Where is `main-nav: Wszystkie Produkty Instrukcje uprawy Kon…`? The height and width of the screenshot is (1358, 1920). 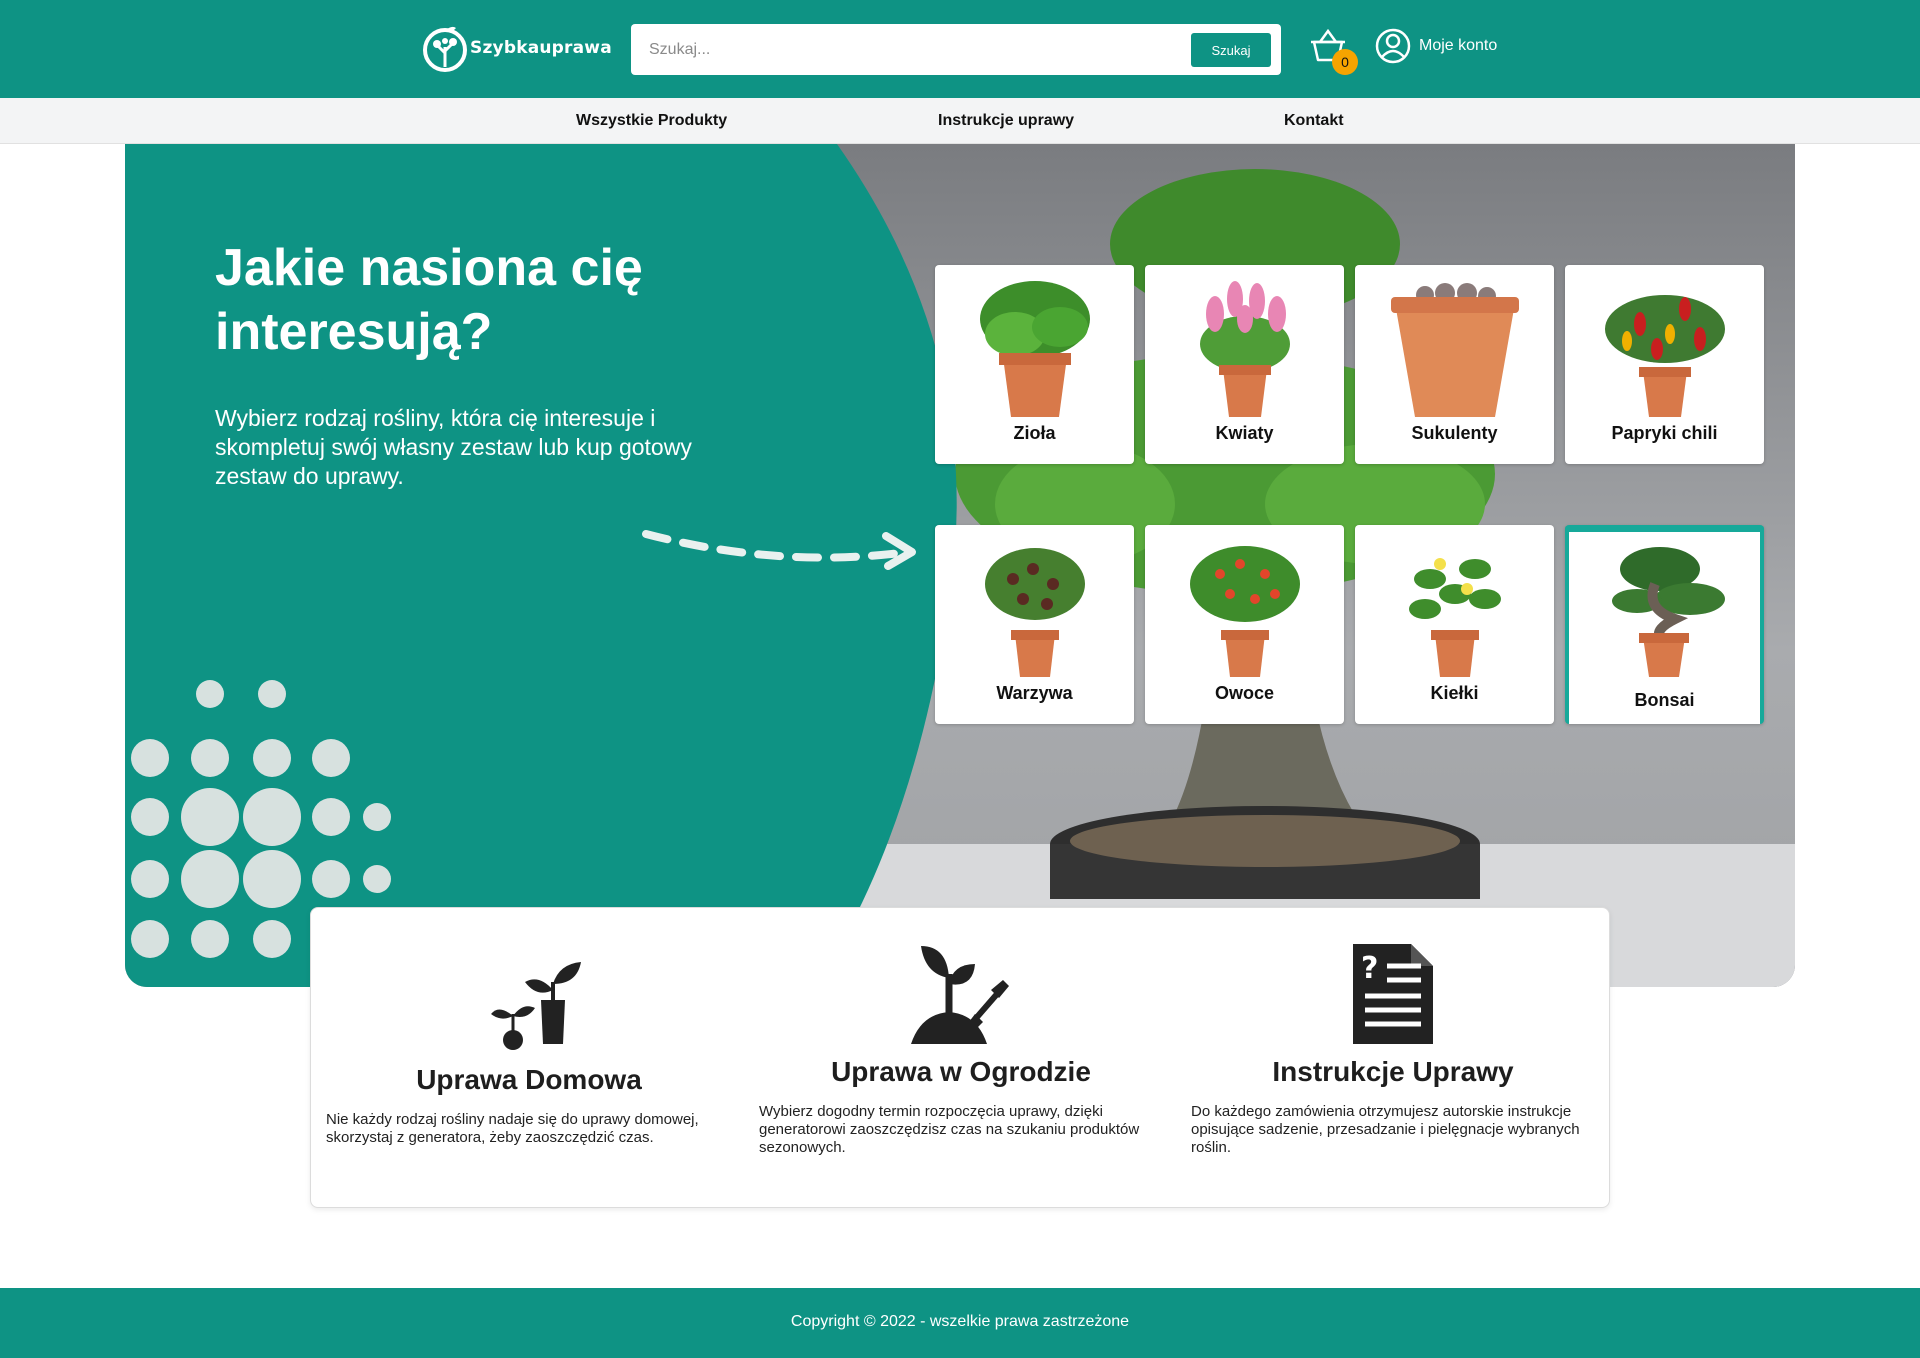
main-nav: Wszystkie Produkty Instrukcje uprawy Kon… is located at coordinates (960, 121).